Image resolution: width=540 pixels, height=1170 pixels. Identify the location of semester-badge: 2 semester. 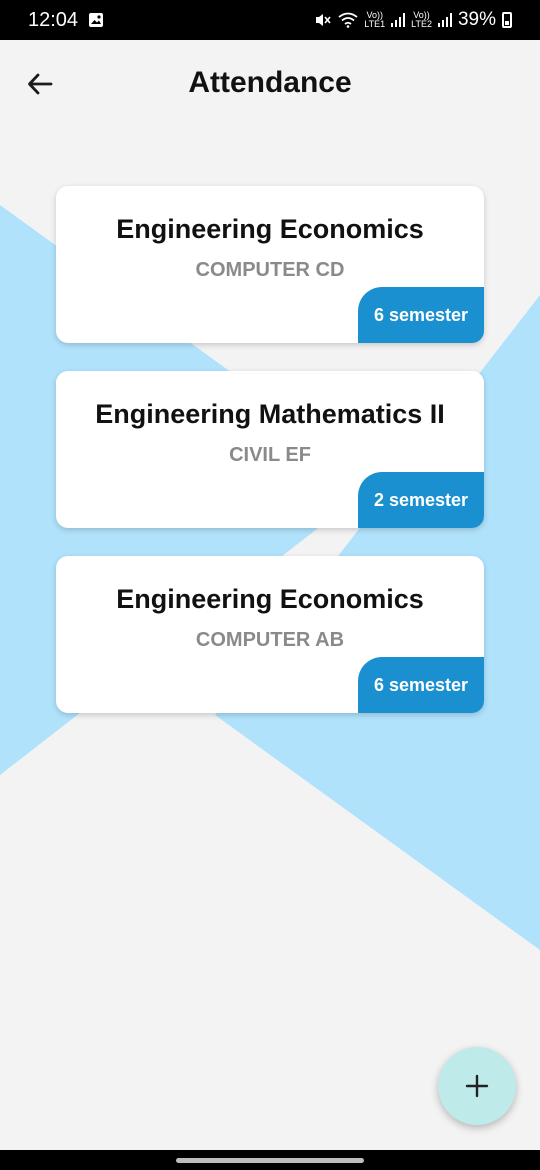
(421, 500).